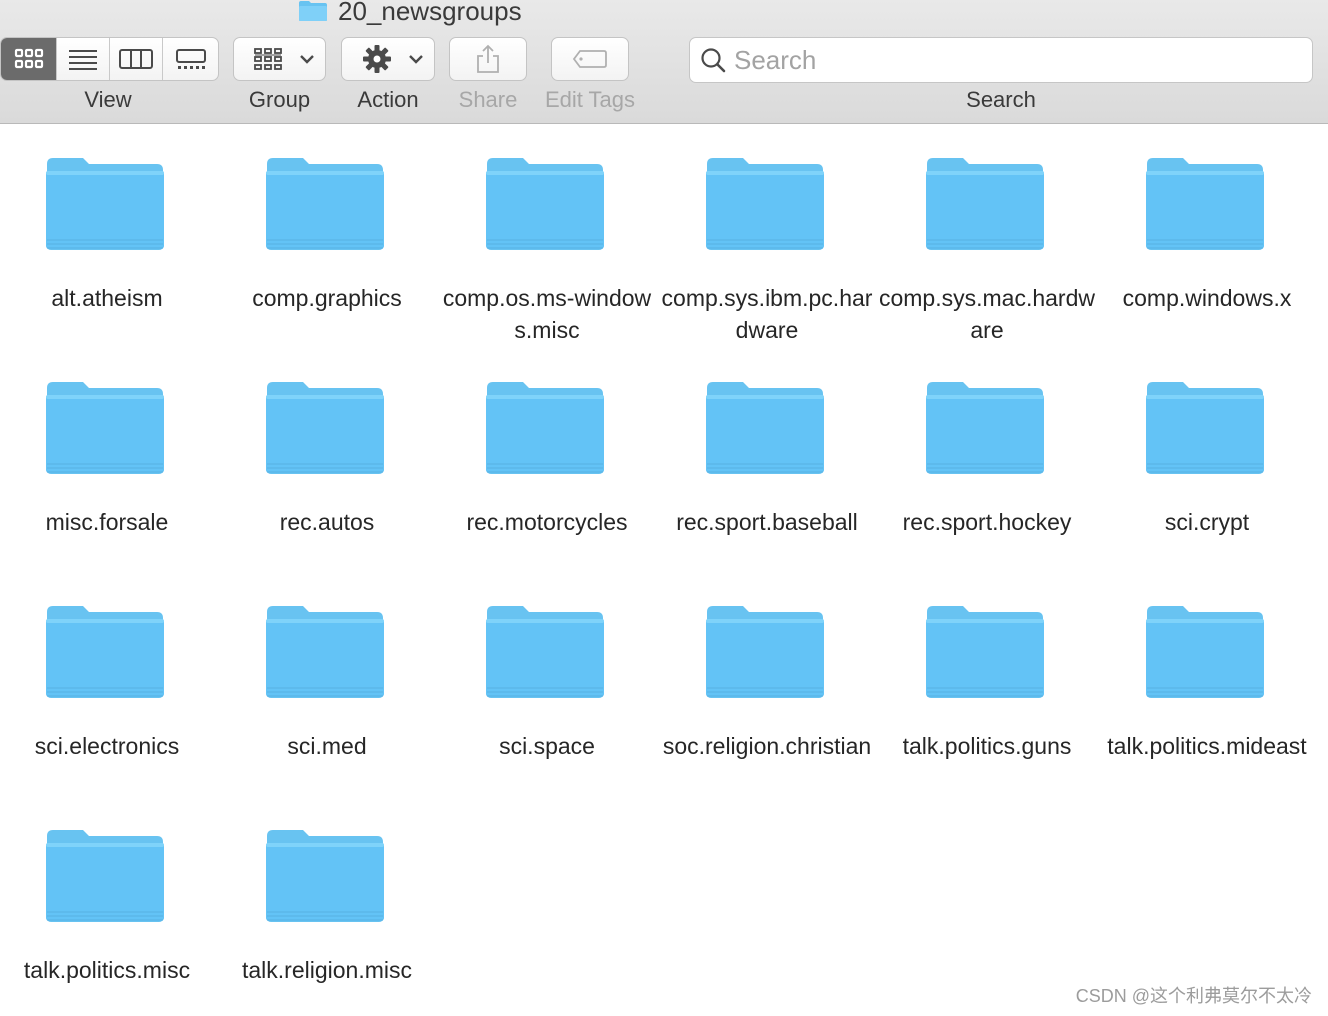  Describe the element at coordinates (488, 99) in the screenshot. I see `share-label: Share` at that location.